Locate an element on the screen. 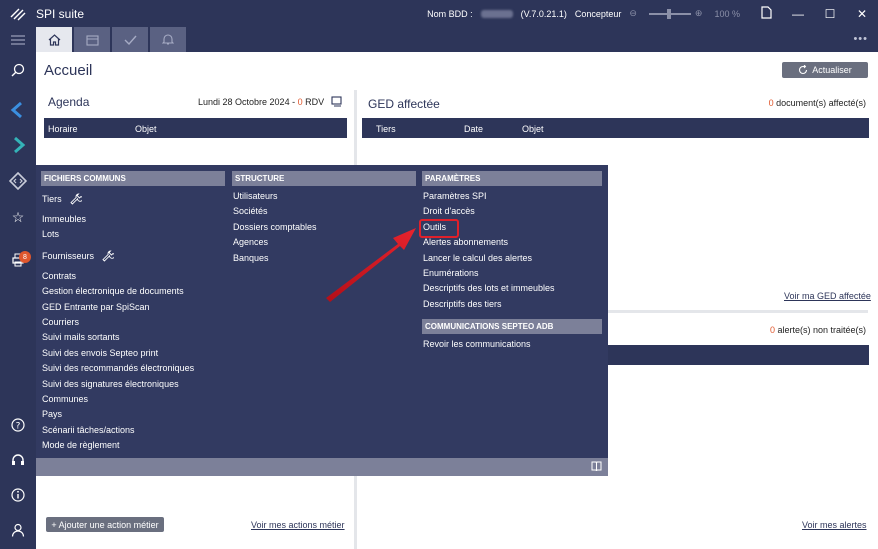  menu-item-ged: Gestion électronique de documents is located at coordinates (133, 291).